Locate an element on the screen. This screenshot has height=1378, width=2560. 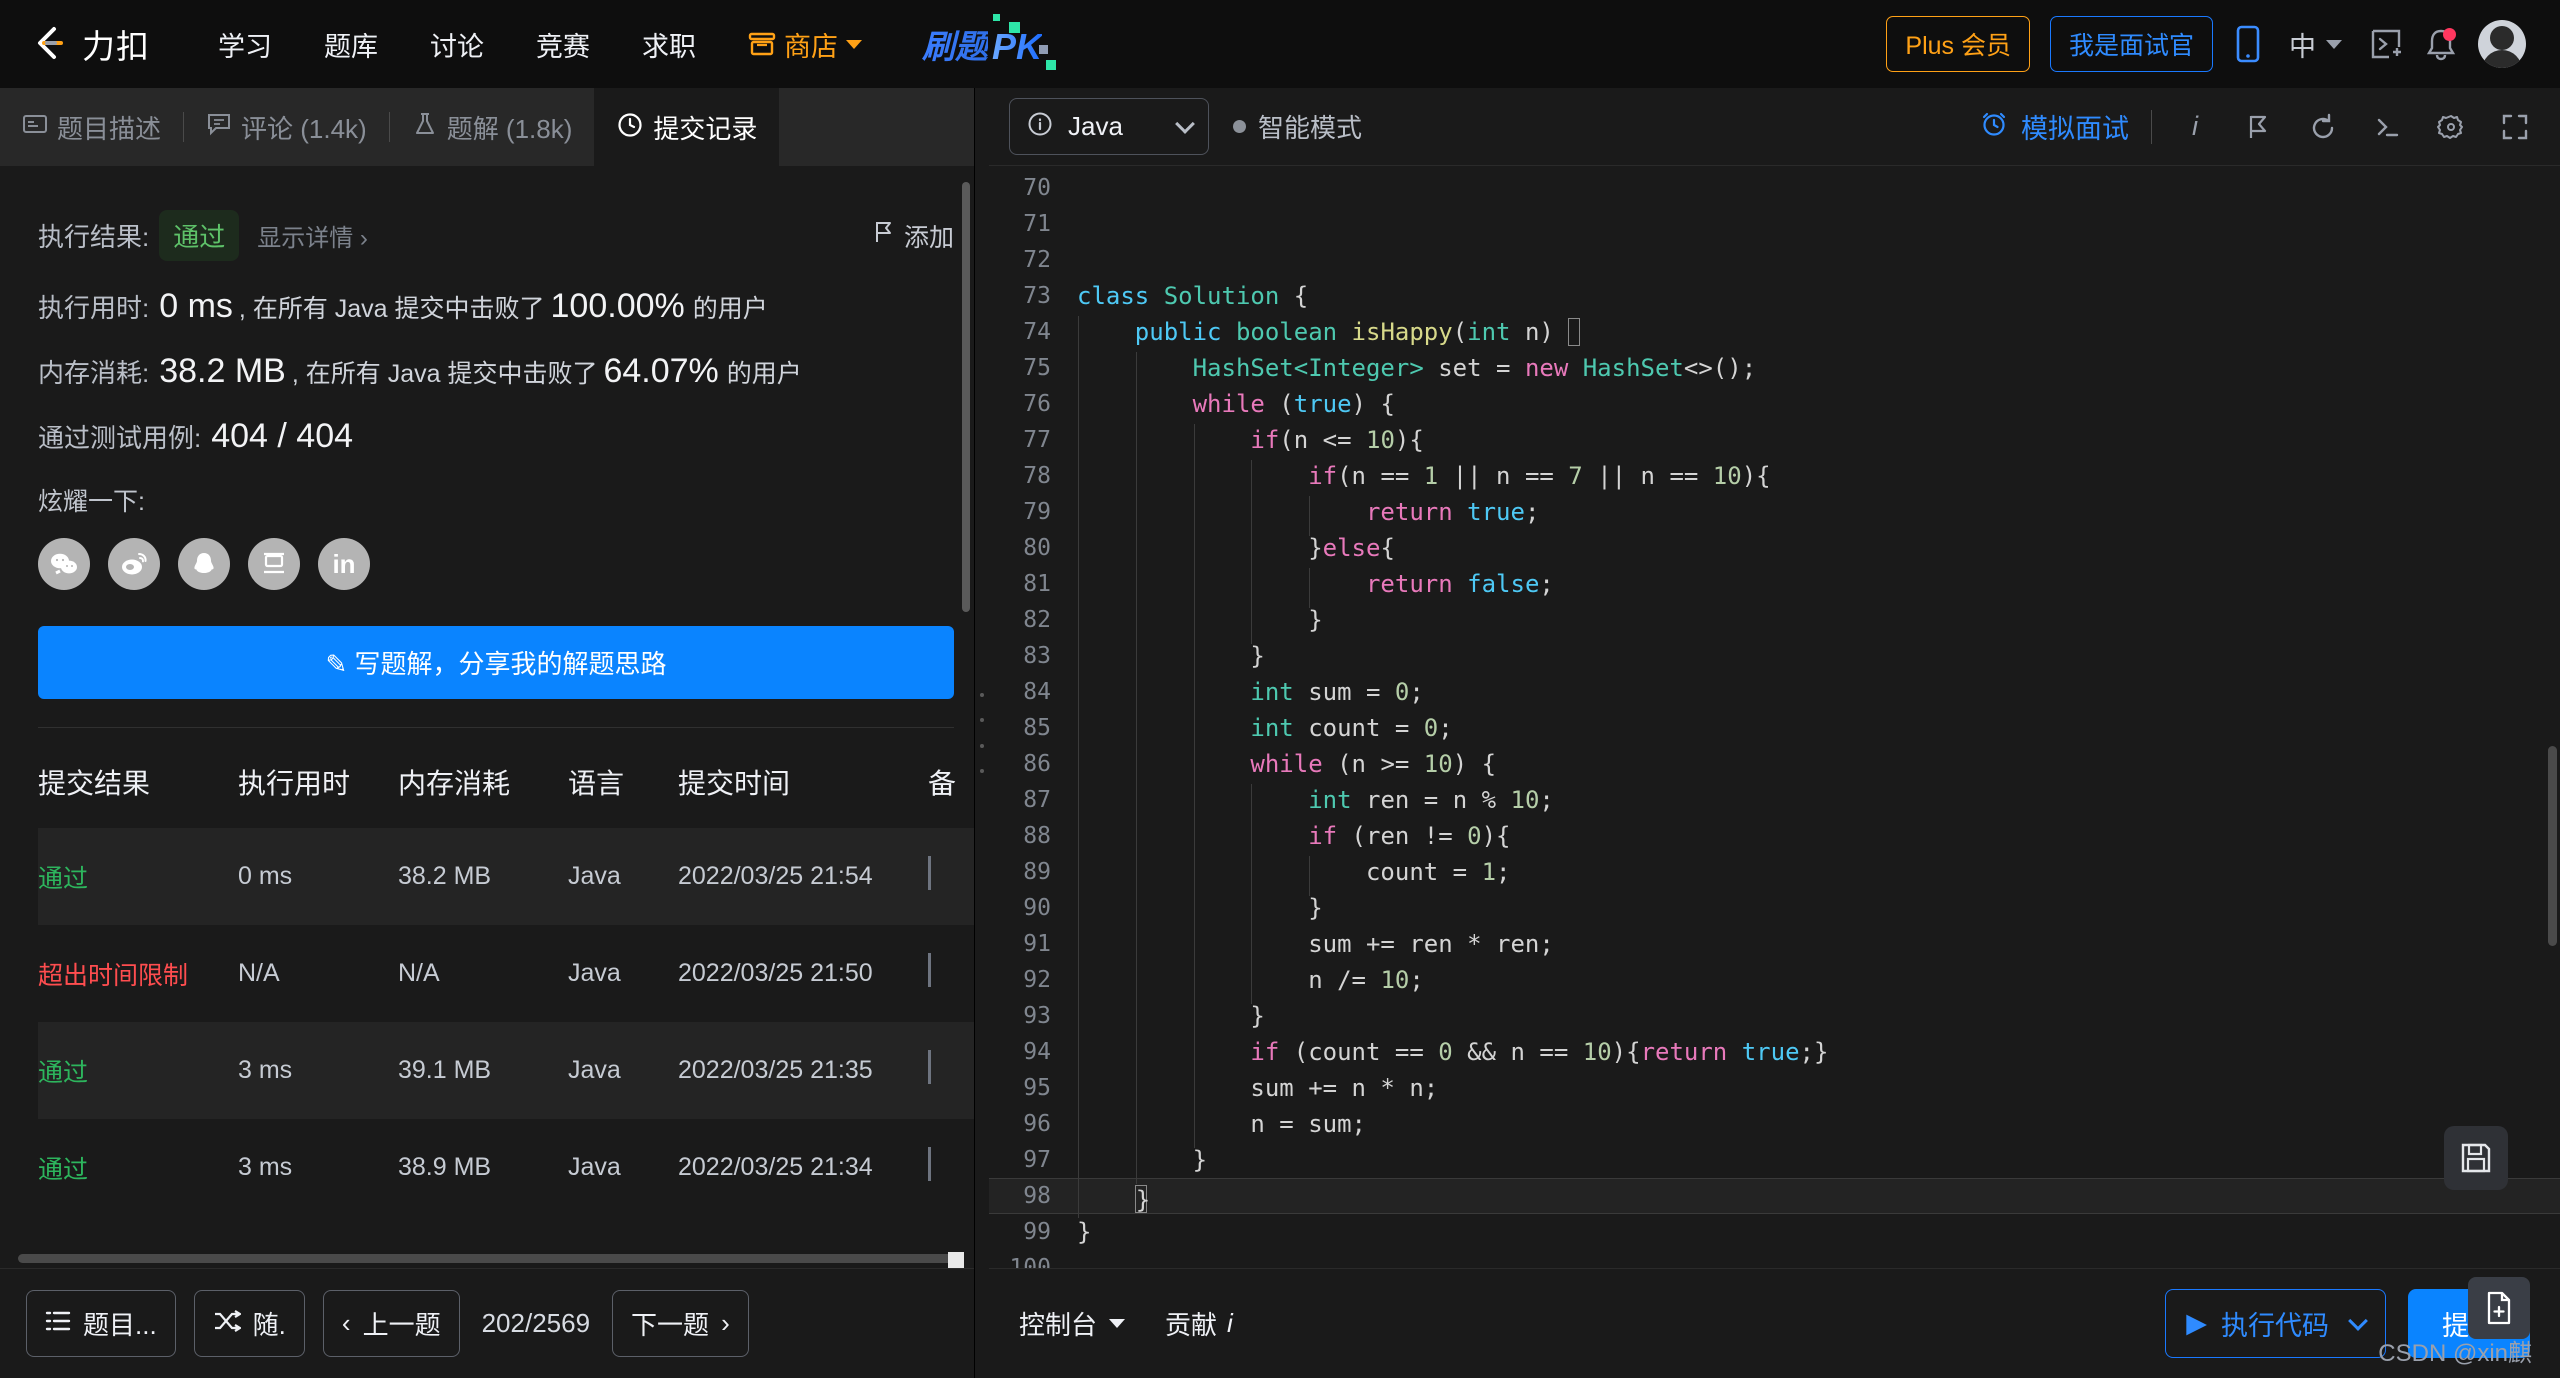
code-line: 79 return true; is located at coordinates (1774, 515).